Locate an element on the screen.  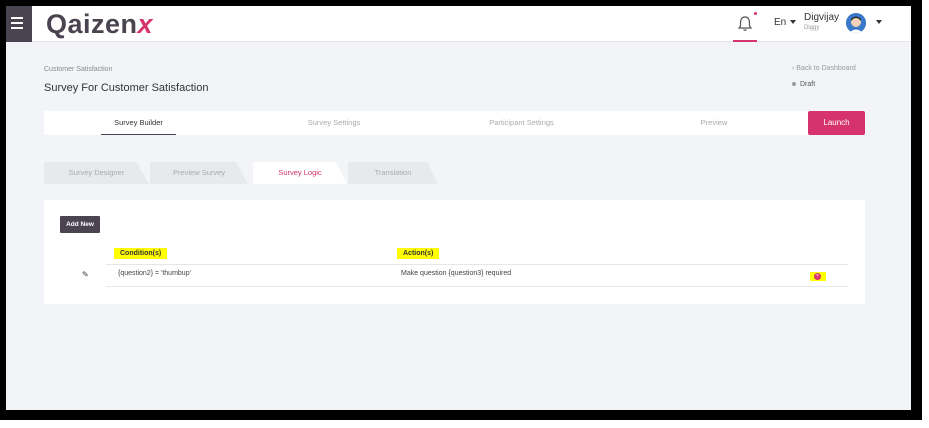
user-subtitle: Diggy is located at coordinates (812, 28).